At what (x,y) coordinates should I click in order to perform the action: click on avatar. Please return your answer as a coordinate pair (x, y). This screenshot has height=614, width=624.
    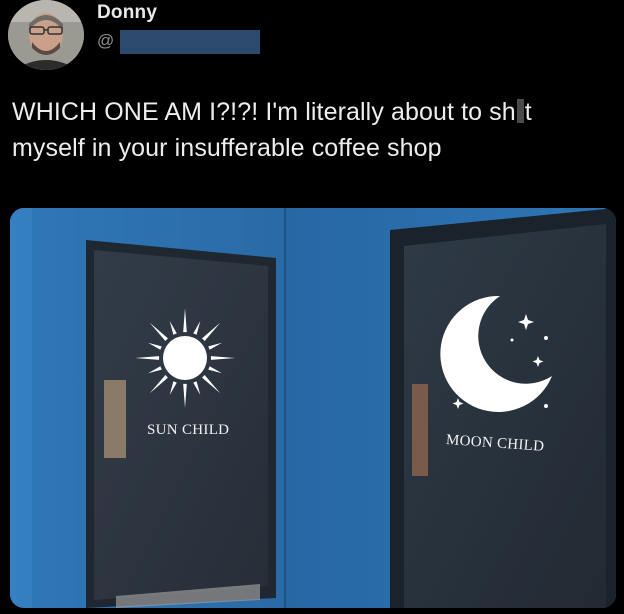
    Looking at the image, I should click on (46, 35).